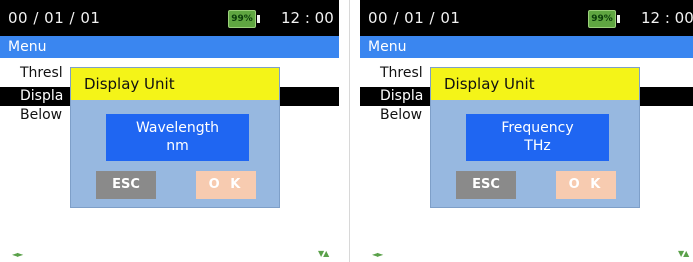 The height and width of the screenshot is (262, 693). What do you see at coordinates (177, 146) in the screenshot?
I see `unit-value-unit: nm` at bounding box center [177, 146].